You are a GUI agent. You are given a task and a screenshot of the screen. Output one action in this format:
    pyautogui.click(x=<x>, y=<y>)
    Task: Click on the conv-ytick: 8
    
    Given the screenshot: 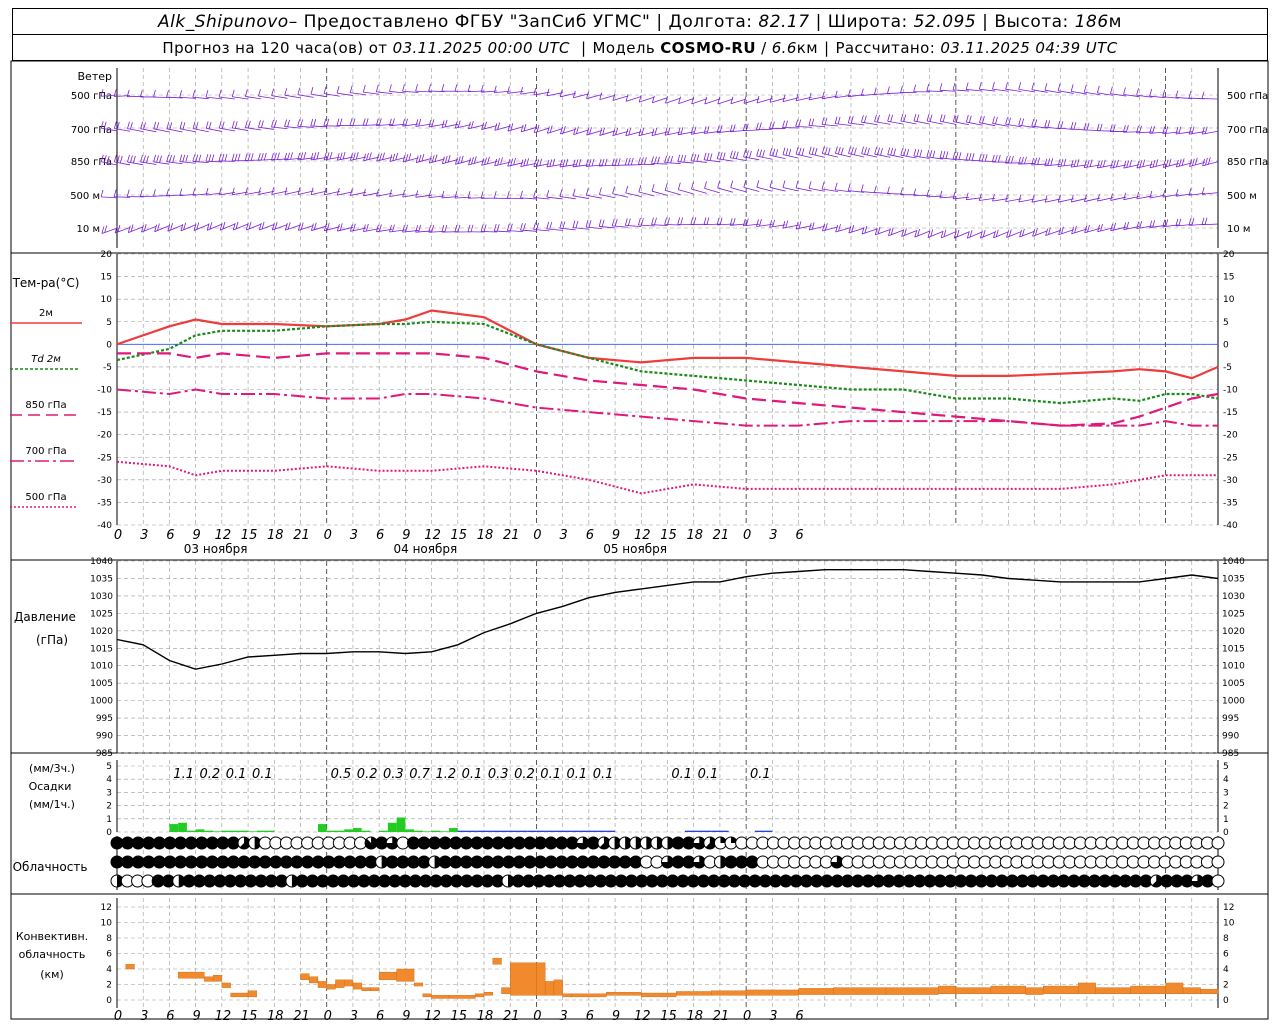 What is the action you would take?
    pyautogui.click(x=109, y=939)
    